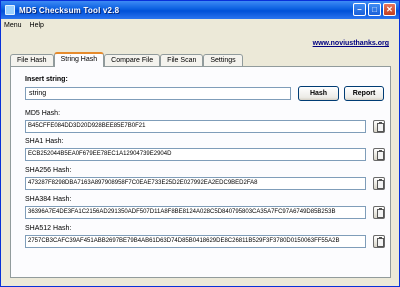  What do you see at coordinates (48, 199) in the screenshot?
I see `sha384-label: SHA384 Hash:` at bounding box center [48, 199].